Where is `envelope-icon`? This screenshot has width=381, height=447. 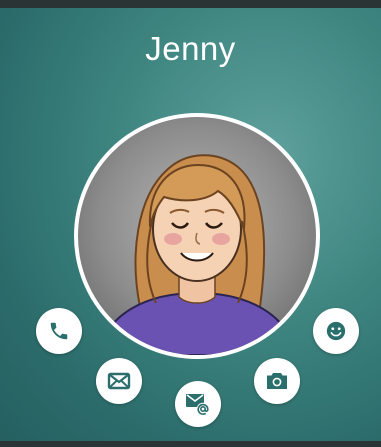 envelope-icon is located at coordinates (119, 381).